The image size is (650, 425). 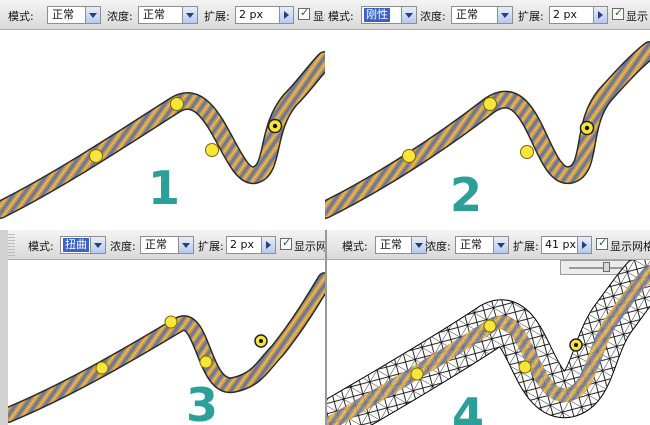 I want to click on mode-select: 刚性, so click(x=389, y=15).